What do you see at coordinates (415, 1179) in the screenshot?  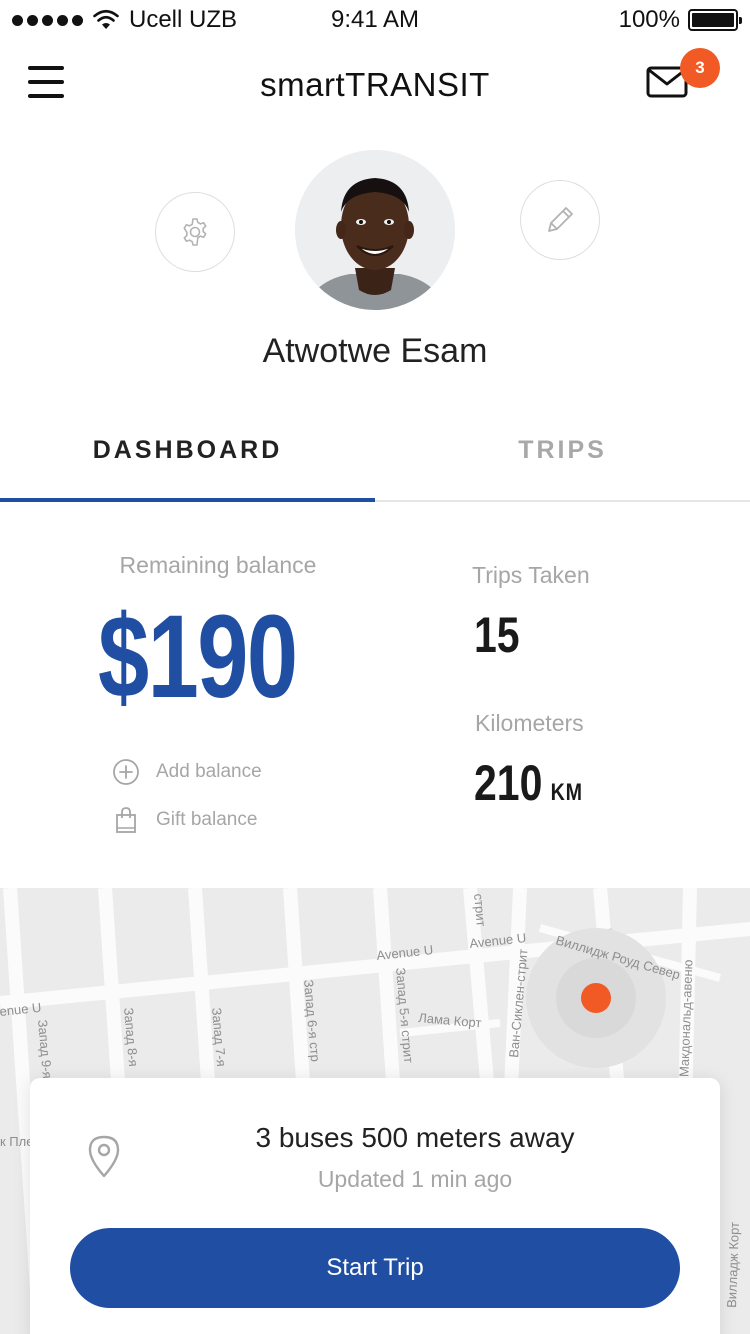 I see `last-updated-text: Updated 1 min ago` at bounding box center [415, 1179].